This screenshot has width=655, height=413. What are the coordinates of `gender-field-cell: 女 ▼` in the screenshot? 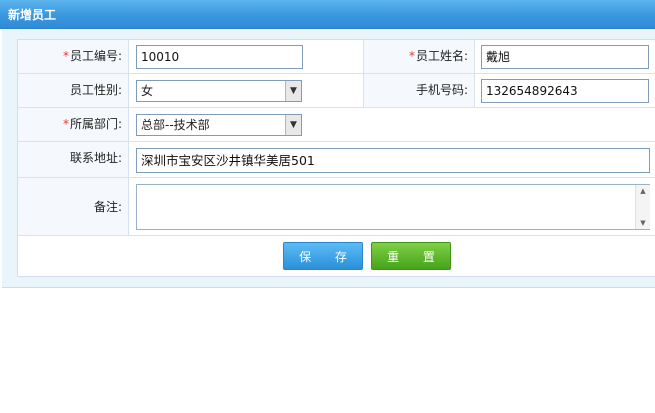 It's located at (246, 91).